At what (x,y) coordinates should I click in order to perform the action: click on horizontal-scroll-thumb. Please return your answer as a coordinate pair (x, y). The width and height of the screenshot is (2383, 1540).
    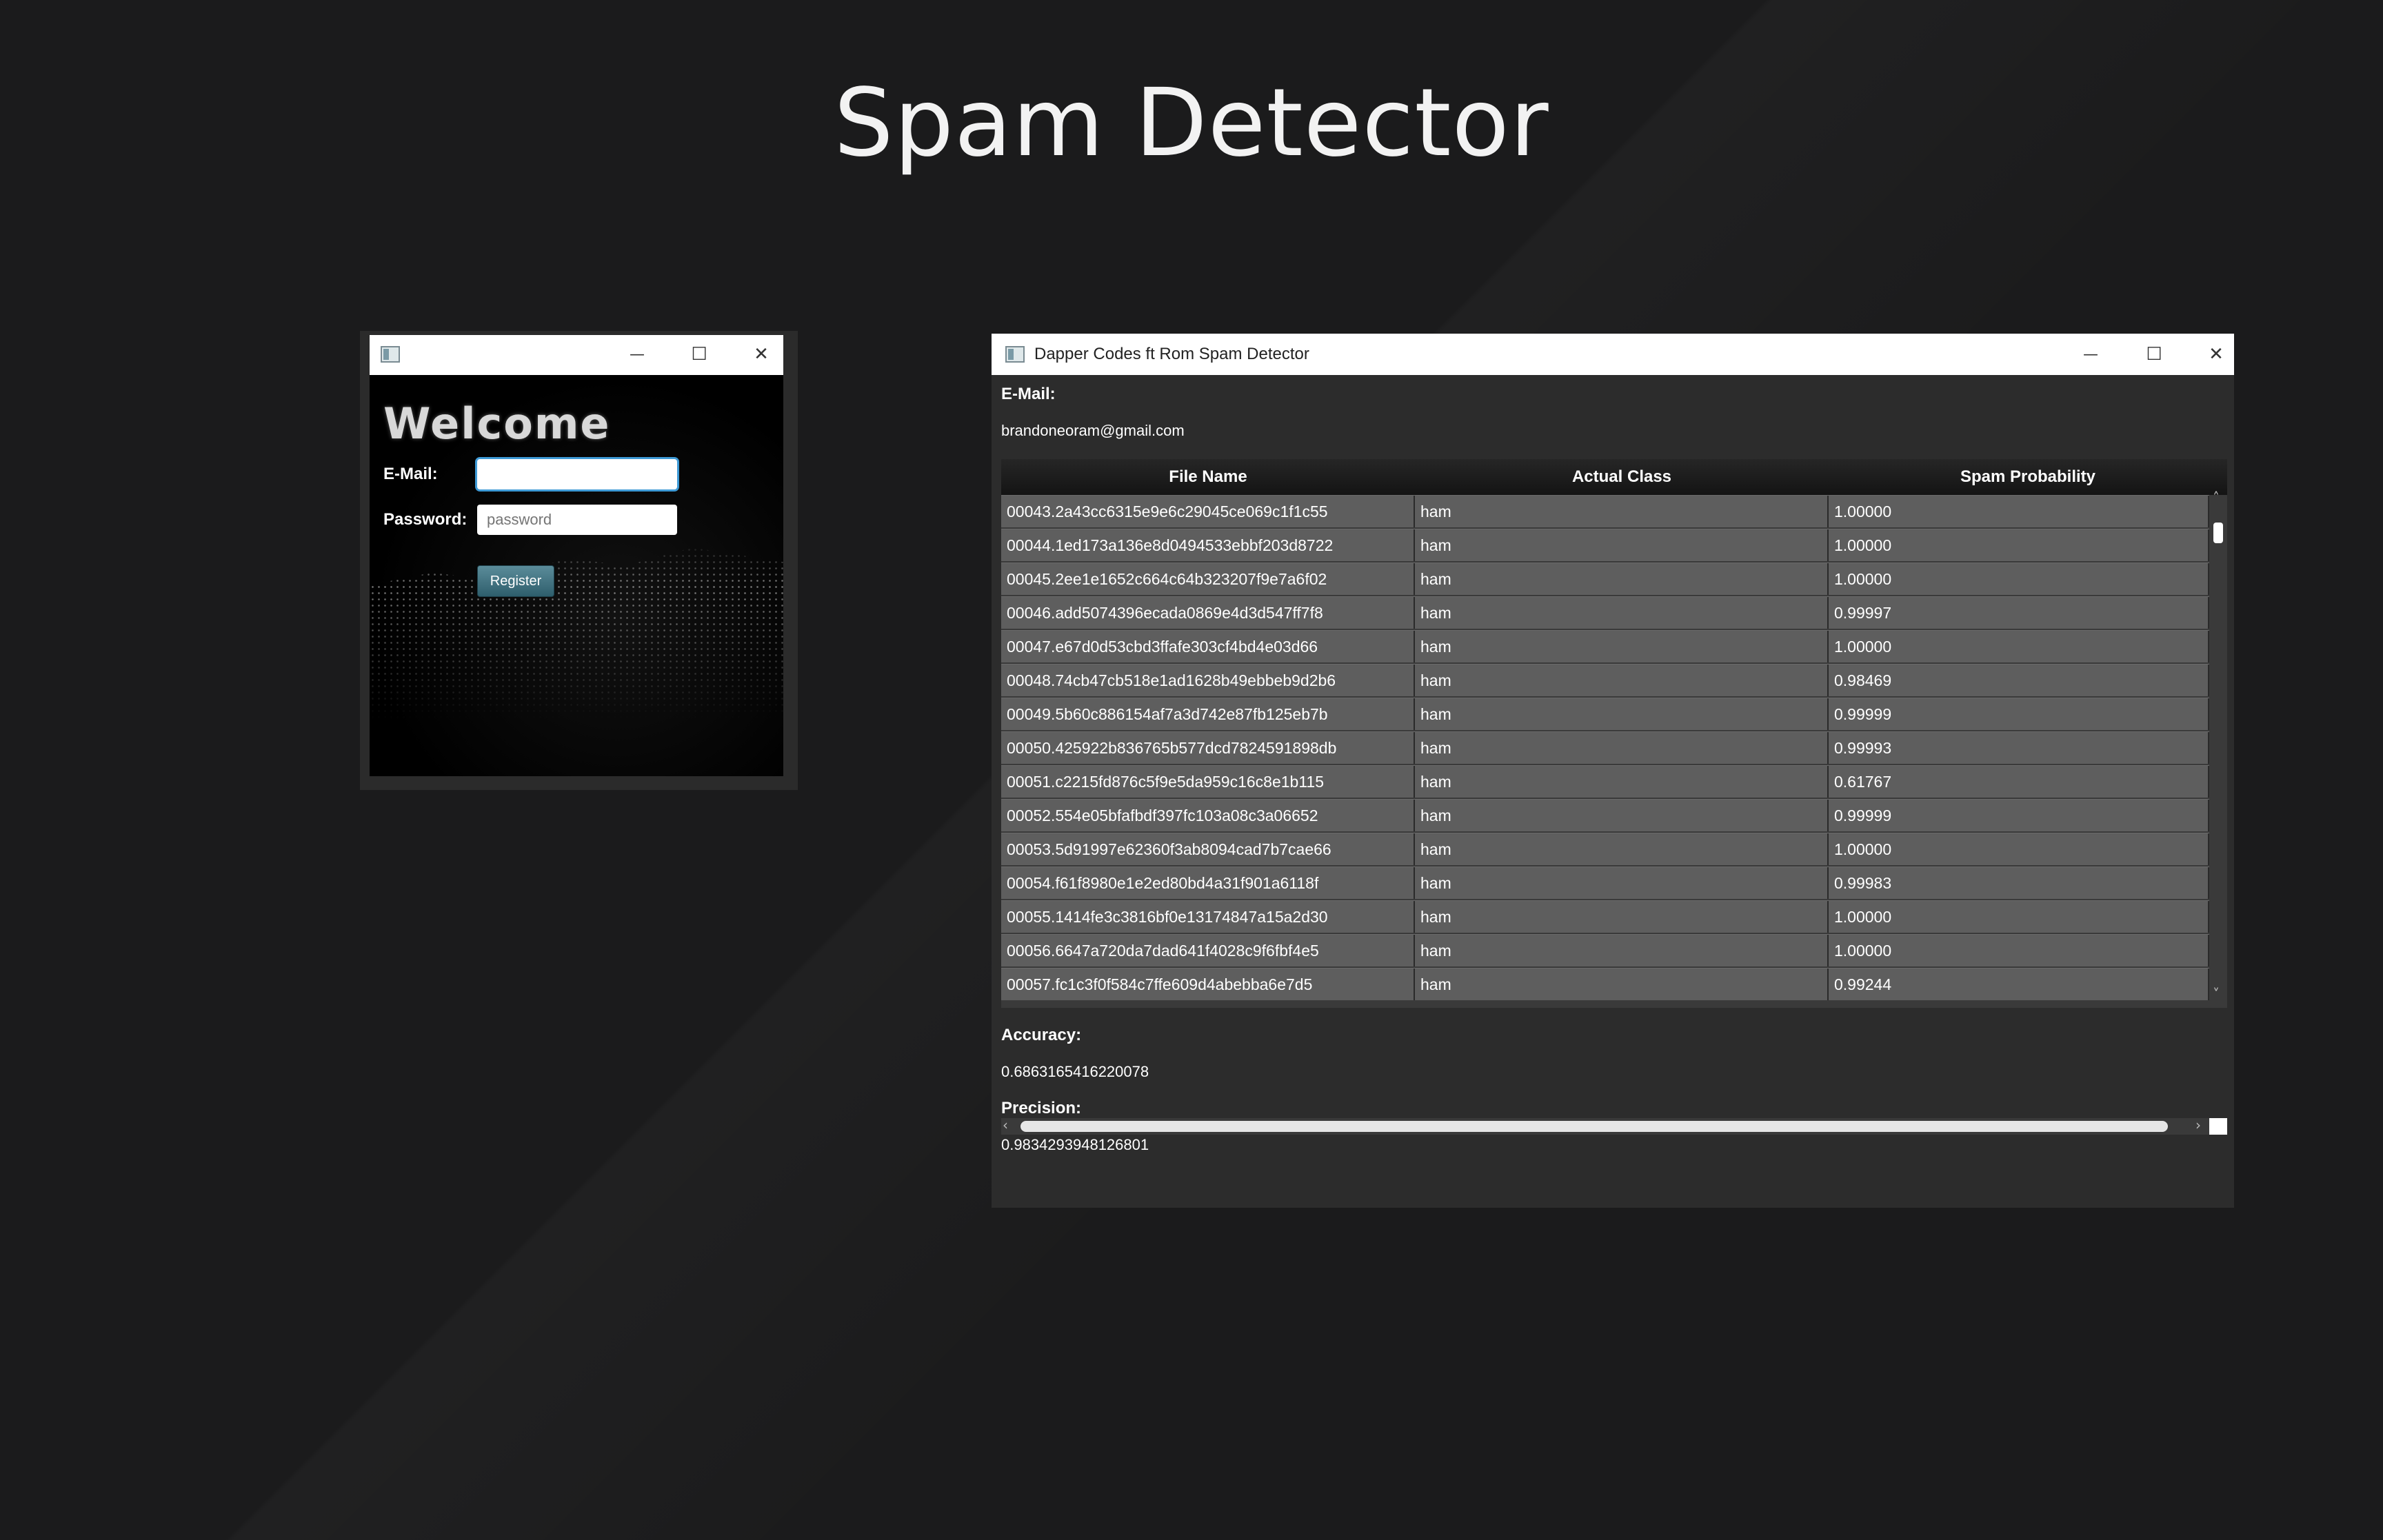
    Looking at the image, I should click on (1594, 1127).